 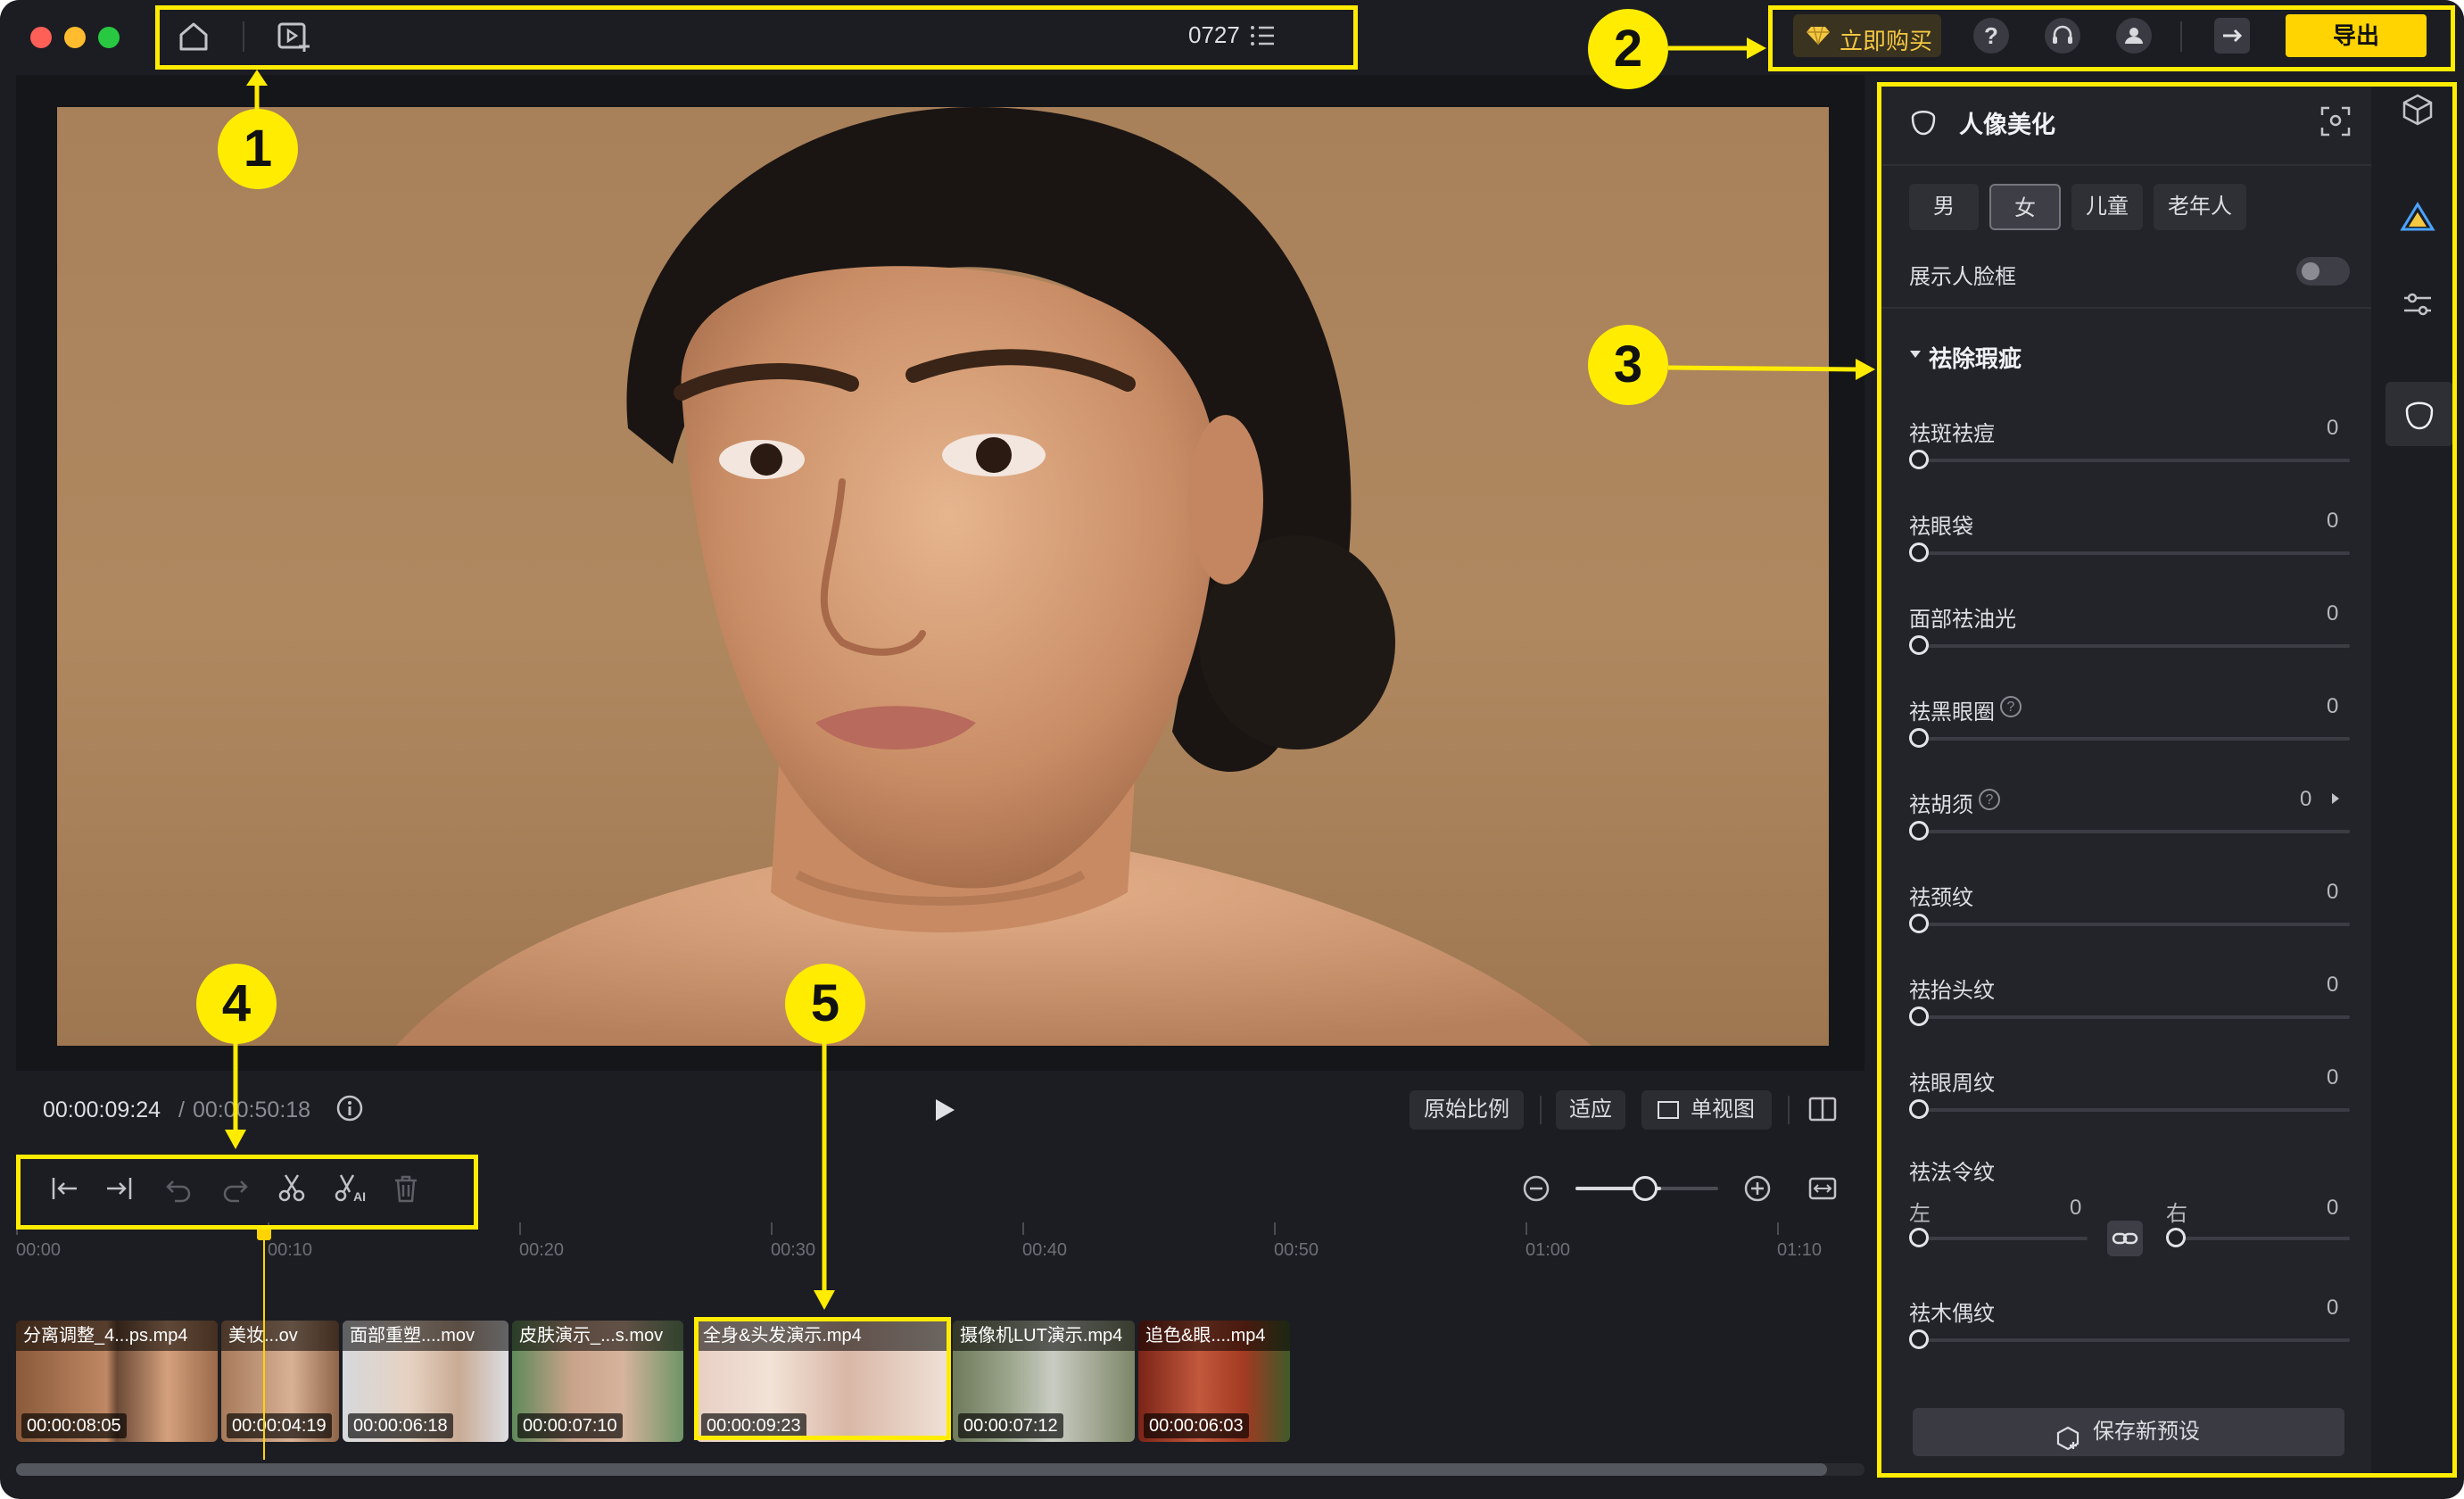 What do you see at coordinates (1628, 365) in the screenshot?
I see `callout-number-3: 3` at bounding box center [1628, 365].